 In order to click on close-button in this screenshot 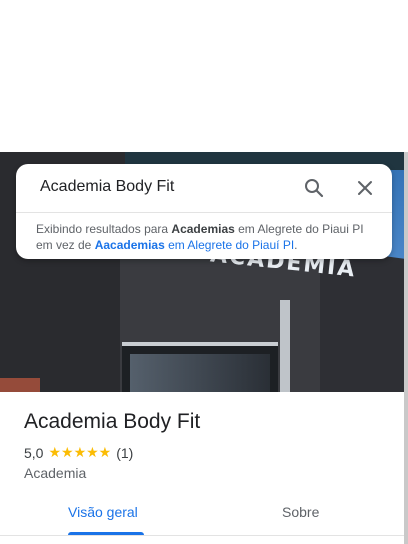, I will do `click(365, 188)`.